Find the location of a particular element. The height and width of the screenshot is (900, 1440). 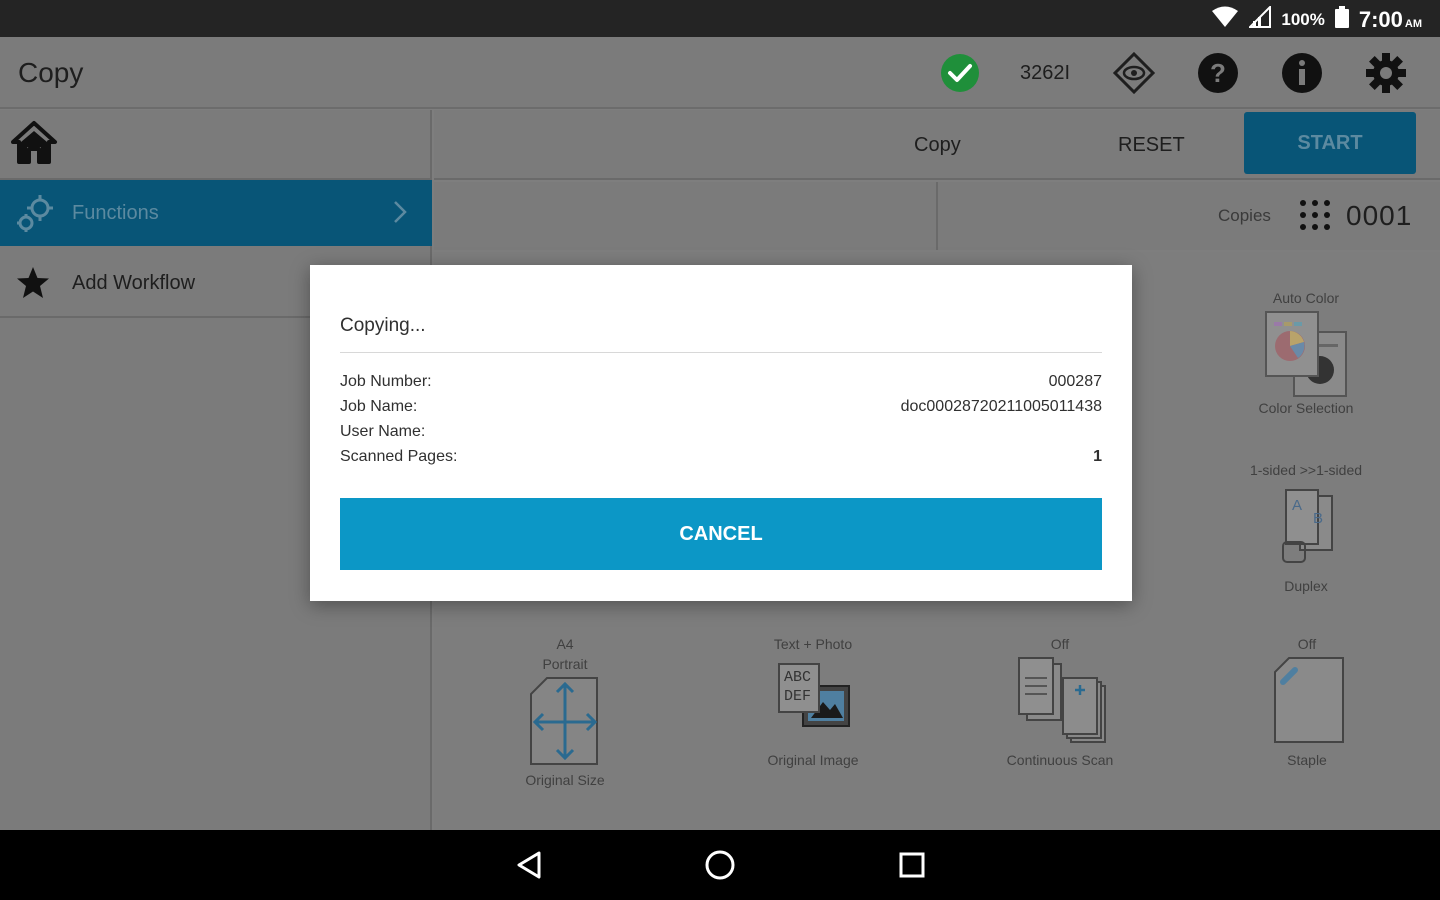

eye-diamond-icon is located at coordinates (1134, 73).